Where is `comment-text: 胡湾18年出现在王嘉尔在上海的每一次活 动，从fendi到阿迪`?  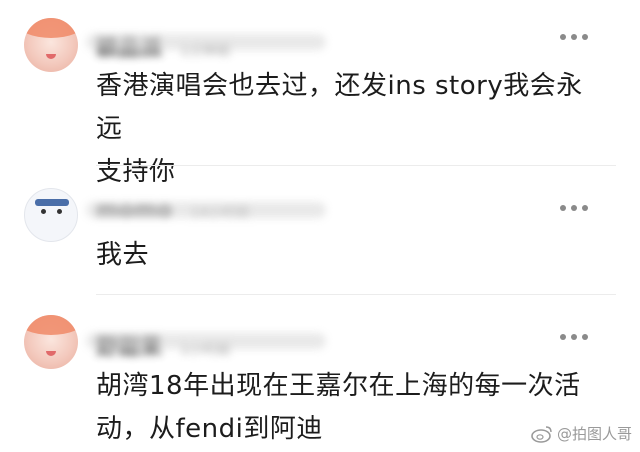 comment-text: 胡湾18年出现在王嘉尔在上海的每一次活 动，从fendi到阿迪 is located at coordinates (346, 408).